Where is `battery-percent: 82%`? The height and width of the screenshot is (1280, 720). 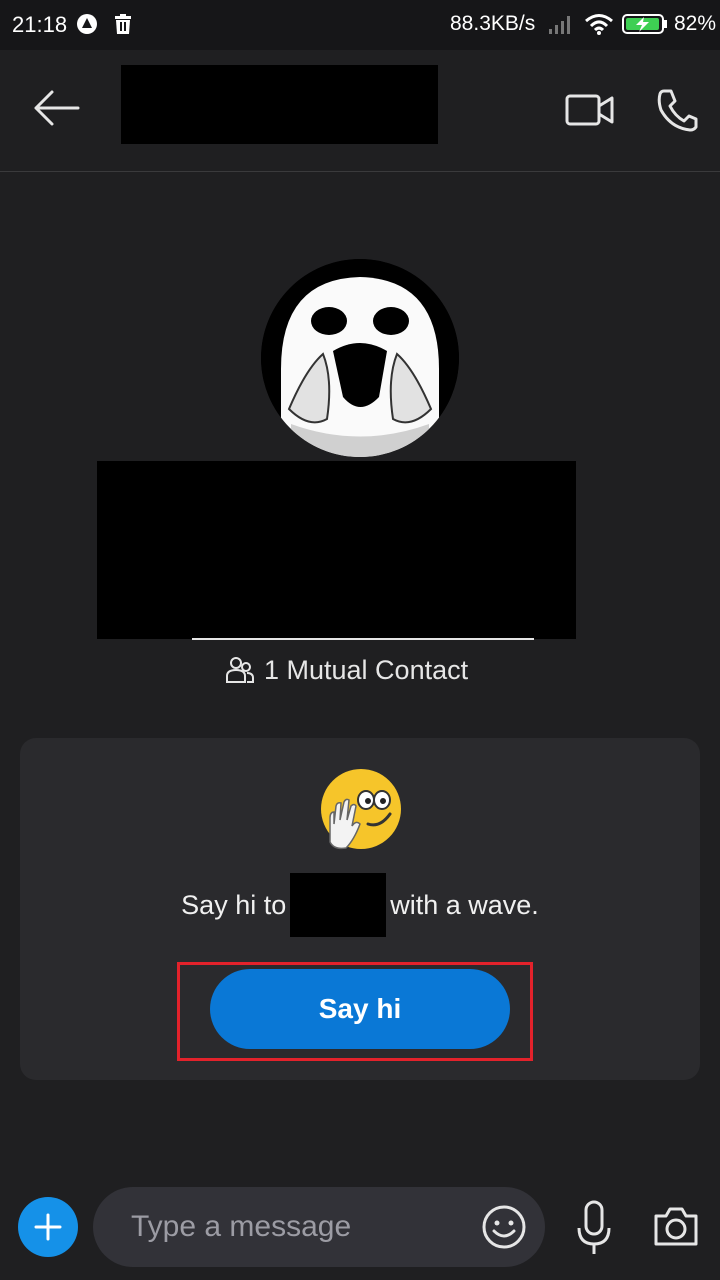
battery-percent: 82% is located at coordinates (695, 23).